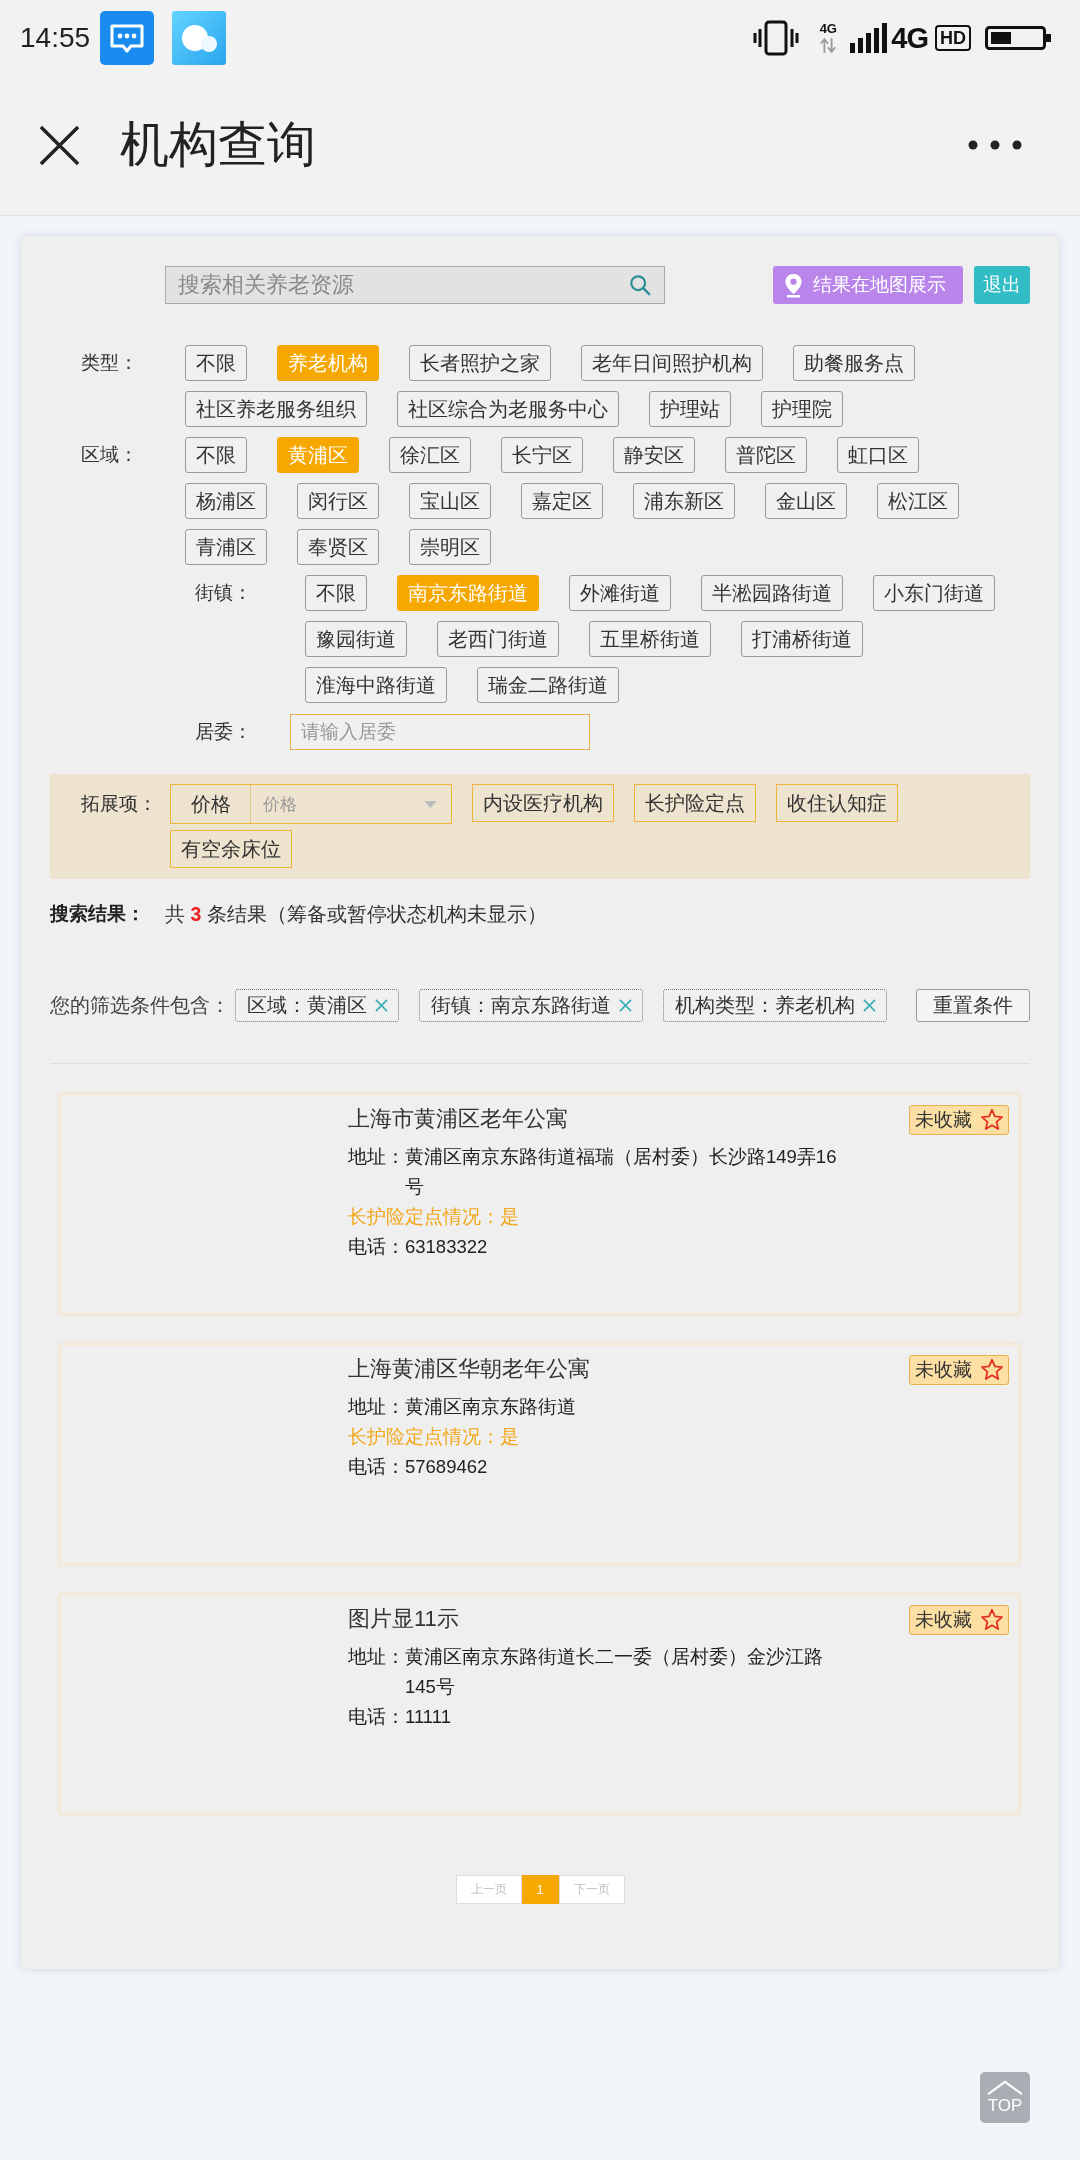  I want to click on filter-option: 宝山区, so click(450, 501).